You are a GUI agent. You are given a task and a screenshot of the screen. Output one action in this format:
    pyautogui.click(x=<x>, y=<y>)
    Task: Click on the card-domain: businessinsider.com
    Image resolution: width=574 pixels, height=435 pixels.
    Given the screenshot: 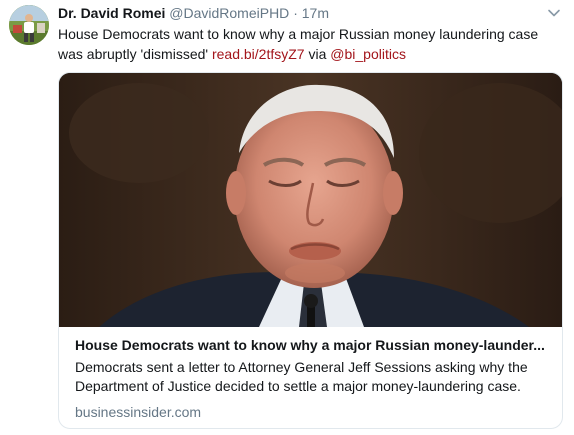 What is the action you would take?
    pyautogui.click(x=312, y=412)
    